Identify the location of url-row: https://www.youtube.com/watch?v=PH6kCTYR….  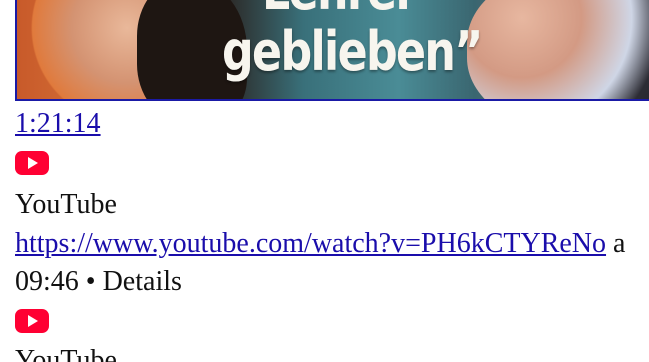
(320, 244).